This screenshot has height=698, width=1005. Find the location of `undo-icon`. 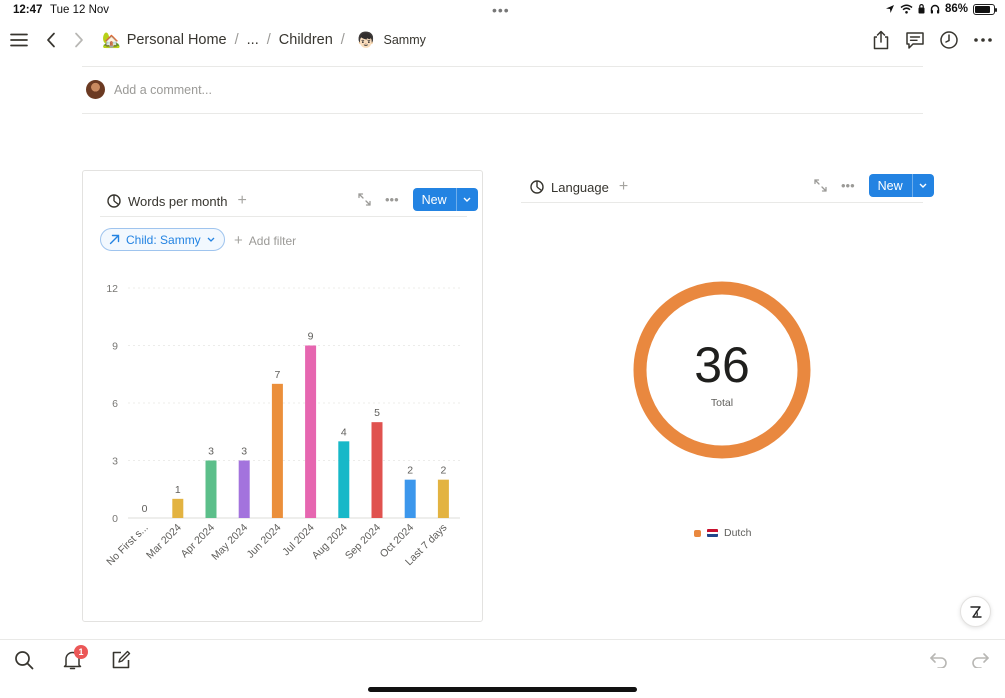

undo-icon is located at coordinates (939, 660).